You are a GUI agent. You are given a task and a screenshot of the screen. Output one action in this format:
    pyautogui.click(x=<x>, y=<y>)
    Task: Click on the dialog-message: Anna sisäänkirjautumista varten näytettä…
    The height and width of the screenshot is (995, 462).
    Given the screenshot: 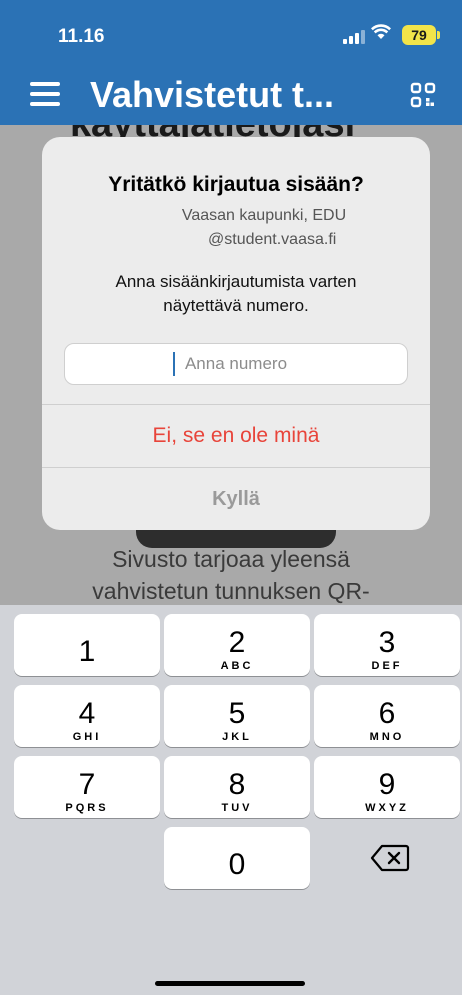 What is the action you would take?
    pyautogui.click(x=236, y=293)
    